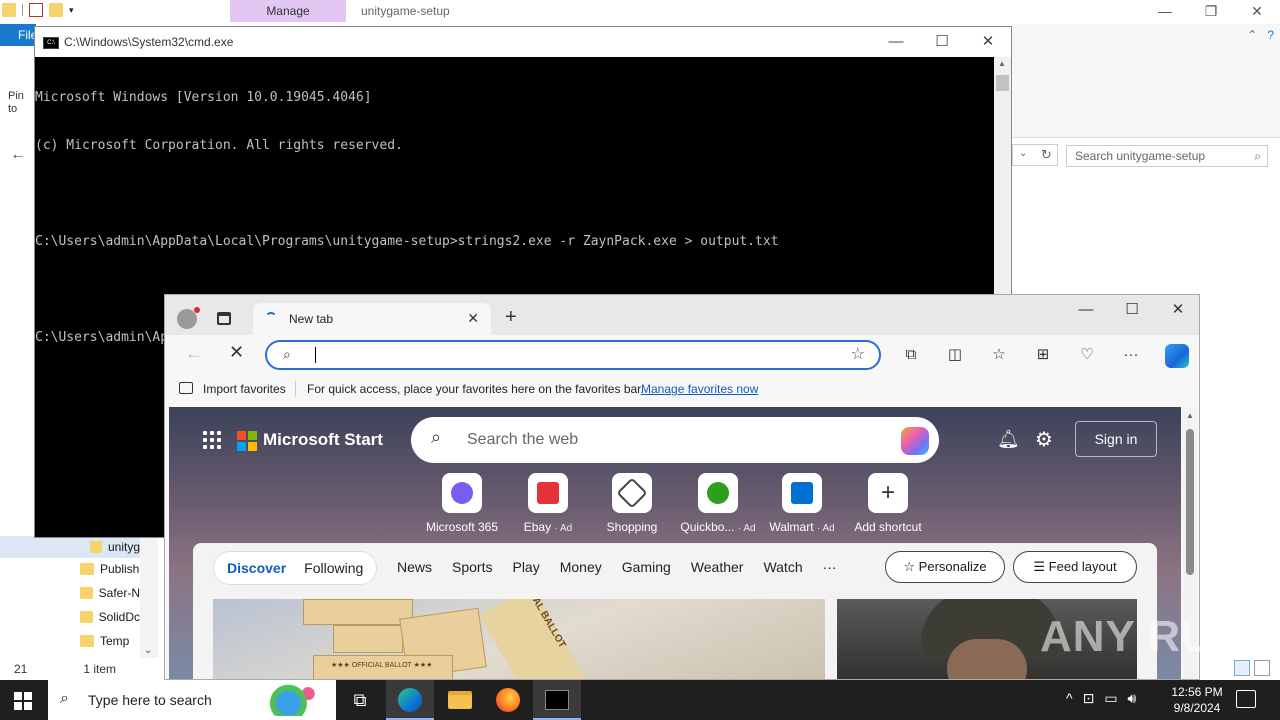 The height and width of the screenshot is (720, 1280). What do you see at coordinates (1131, 355) in the screenshot?
I see `more-menu-icon: ···` at bounding box center [1131, 355].